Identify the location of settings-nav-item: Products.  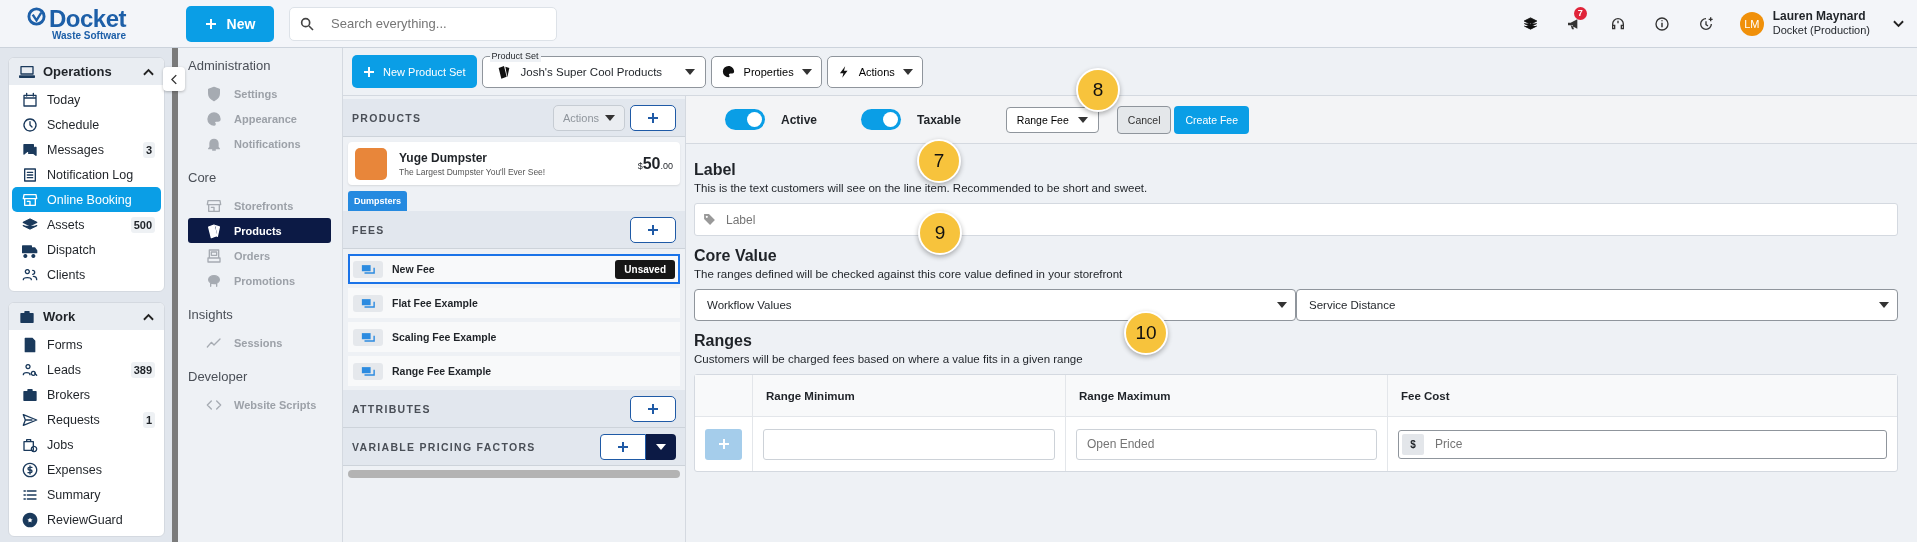
(259, 230).